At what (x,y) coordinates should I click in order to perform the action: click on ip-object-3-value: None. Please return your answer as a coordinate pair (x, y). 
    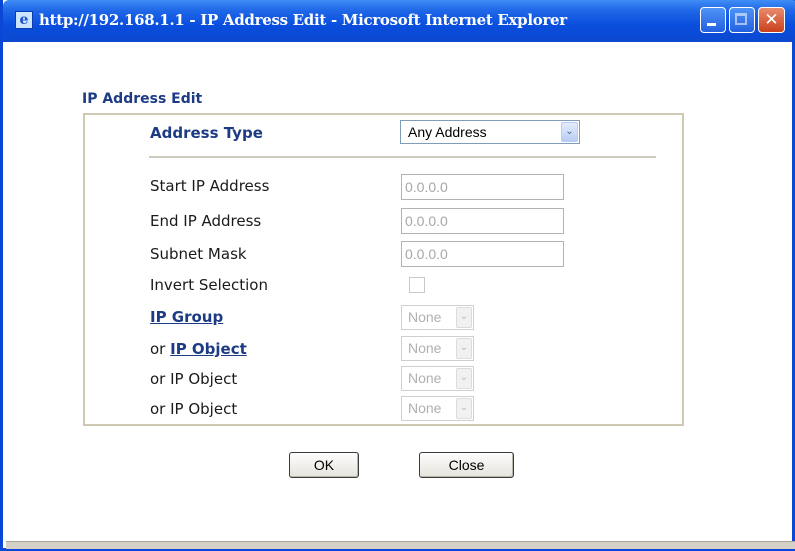
    Looking at the image, I should click on (425, 408).